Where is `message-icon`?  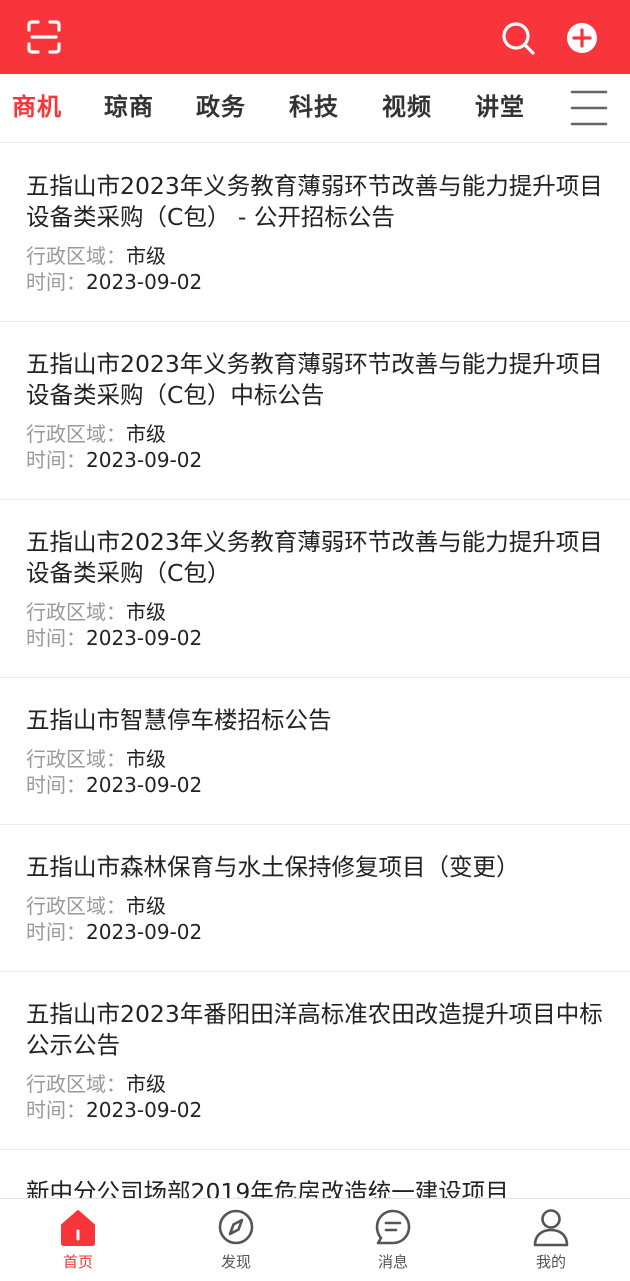 message-icon is located at coordinates (393, 1227).